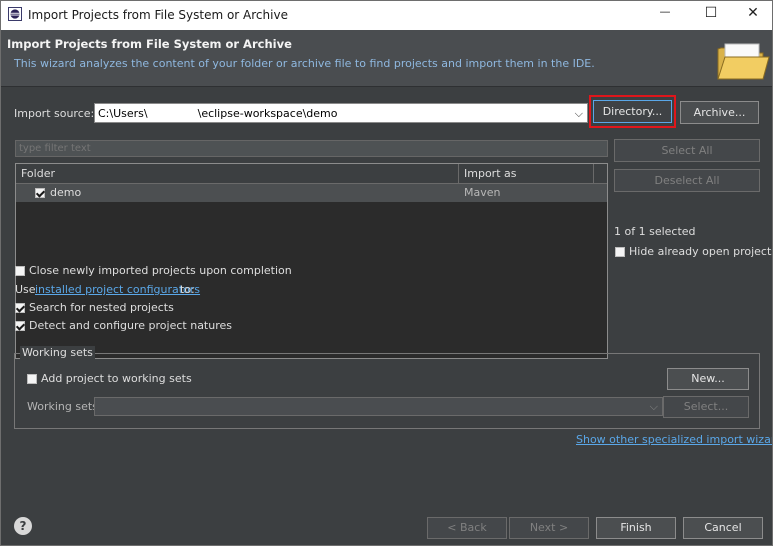 Image resolution: width=773 pixels, height=546 pixels. I want to click on next-button: Next >, so click(549, 528).